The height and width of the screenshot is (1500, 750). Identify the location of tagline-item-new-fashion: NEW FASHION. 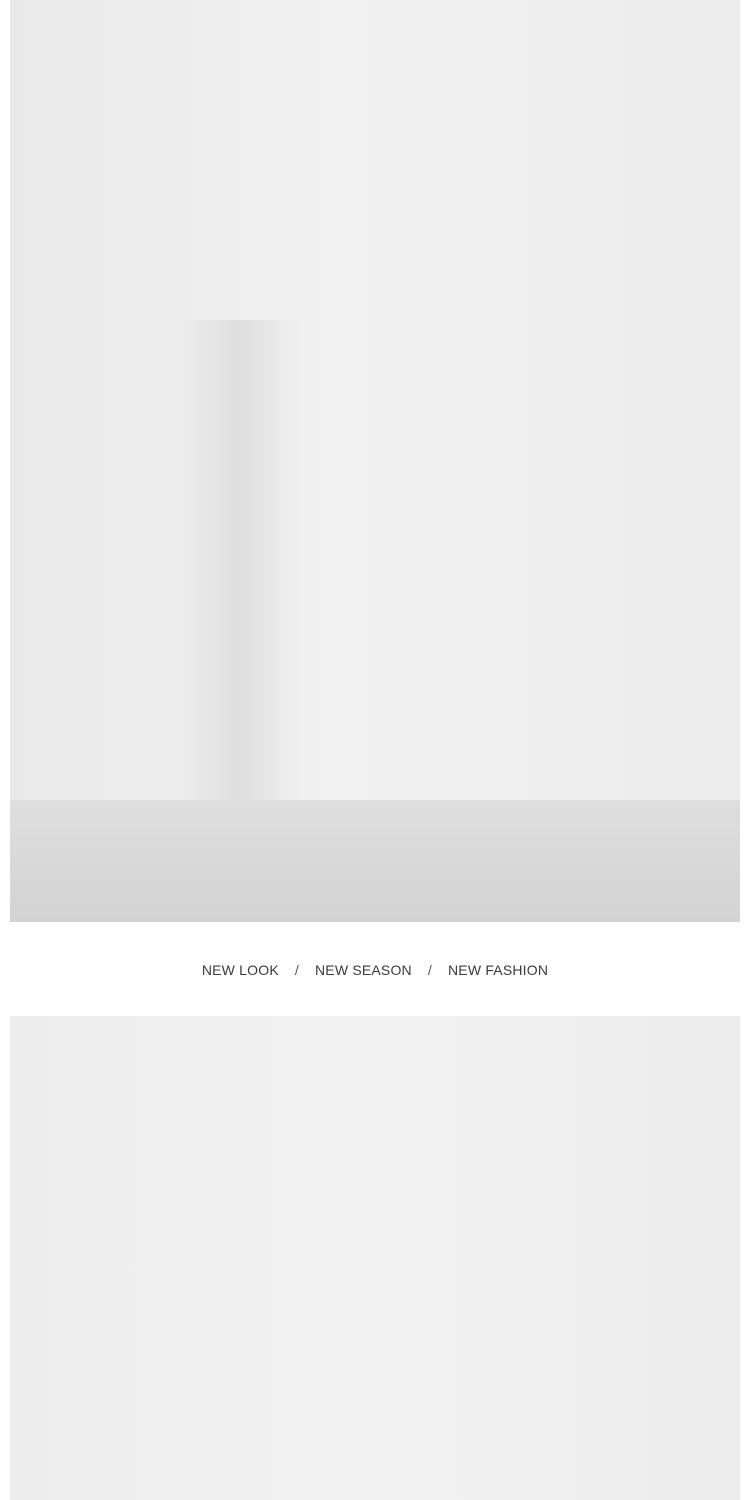
(498, 970).